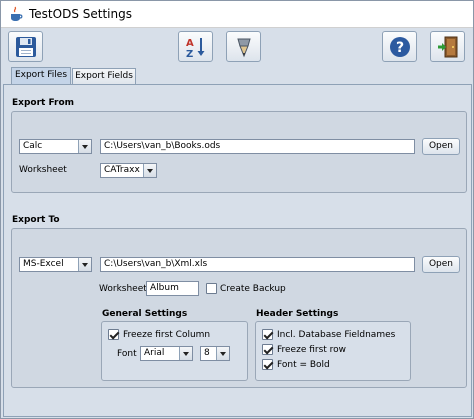  Describe the element at coordinates (43, 264) in the screenshot. I see `target-type-value: MS-Excel` at that location.